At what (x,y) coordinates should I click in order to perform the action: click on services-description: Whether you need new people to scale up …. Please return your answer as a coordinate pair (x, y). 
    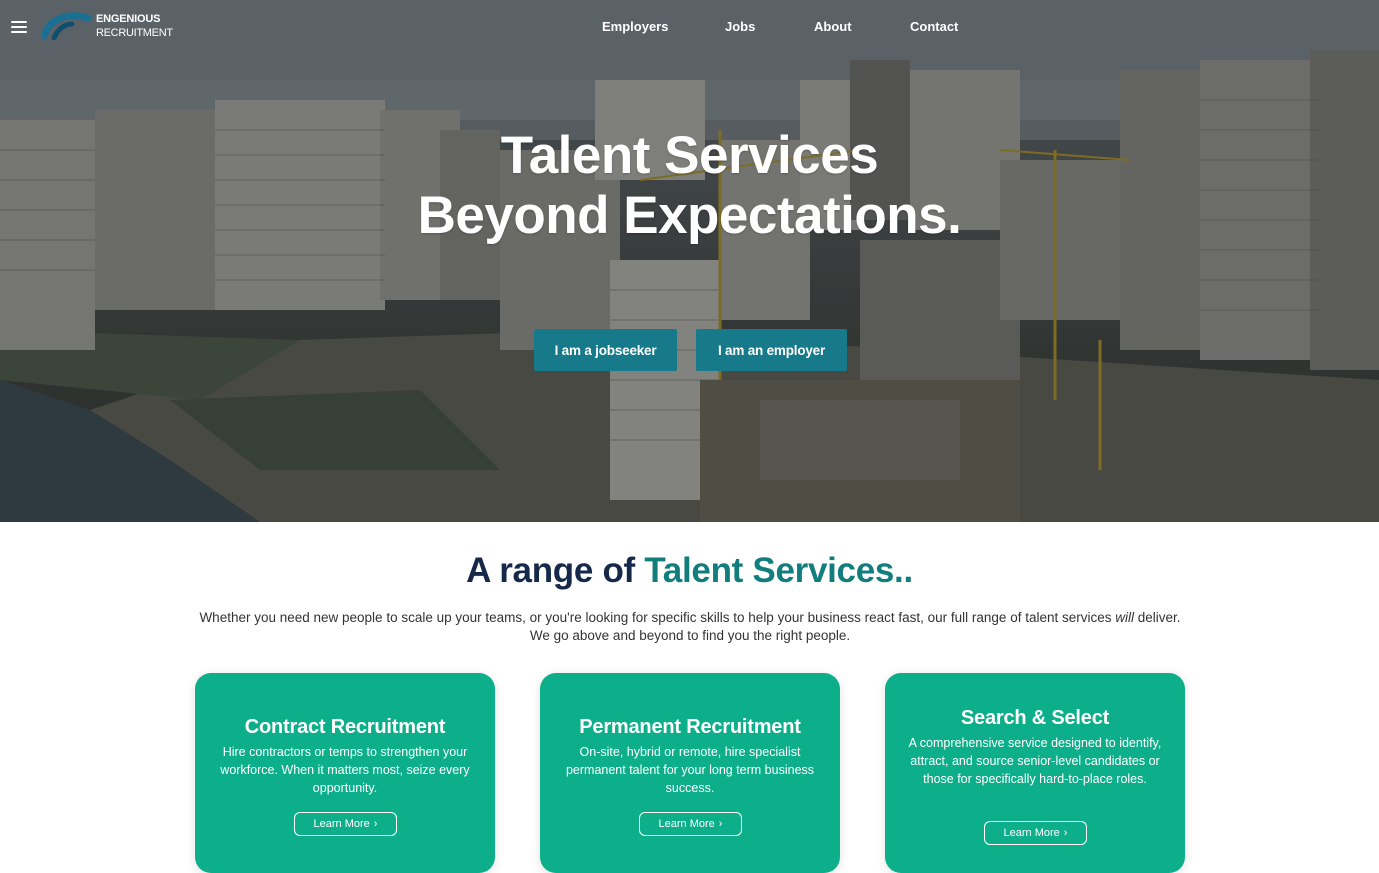
    Looking at the image, I should click on (690, 627).